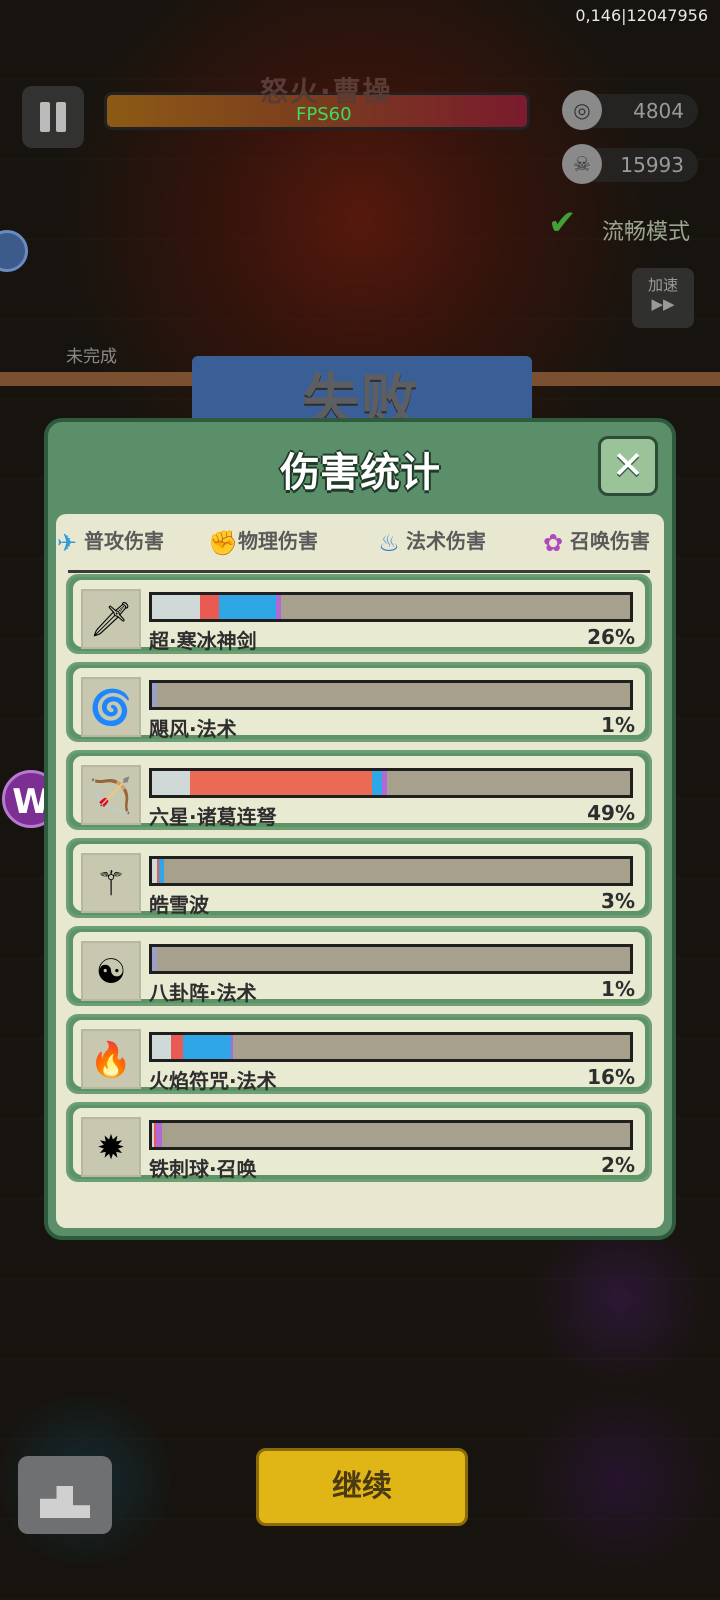 This screenshot has width=720, height=1600. I want to click on pause-button, so click(53, 117).